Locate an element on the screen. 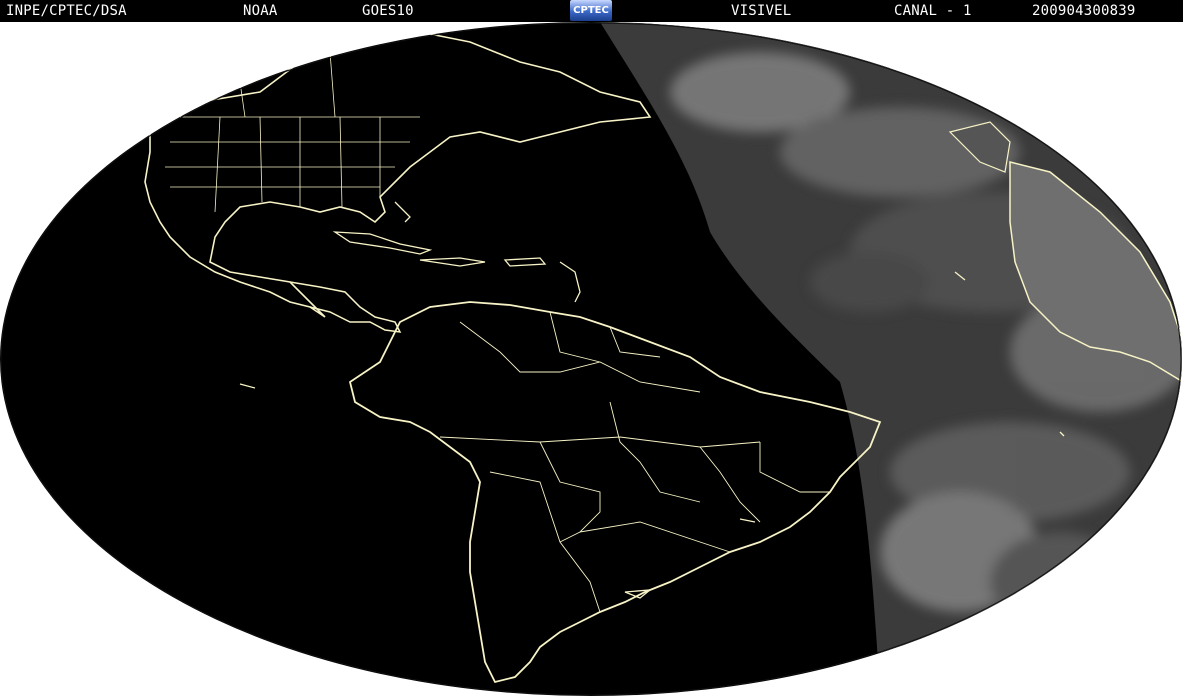 The height and width of the screenshot is (696, 1183). timestamp-label: 200904300839 is located at coordinates (1084, 11).